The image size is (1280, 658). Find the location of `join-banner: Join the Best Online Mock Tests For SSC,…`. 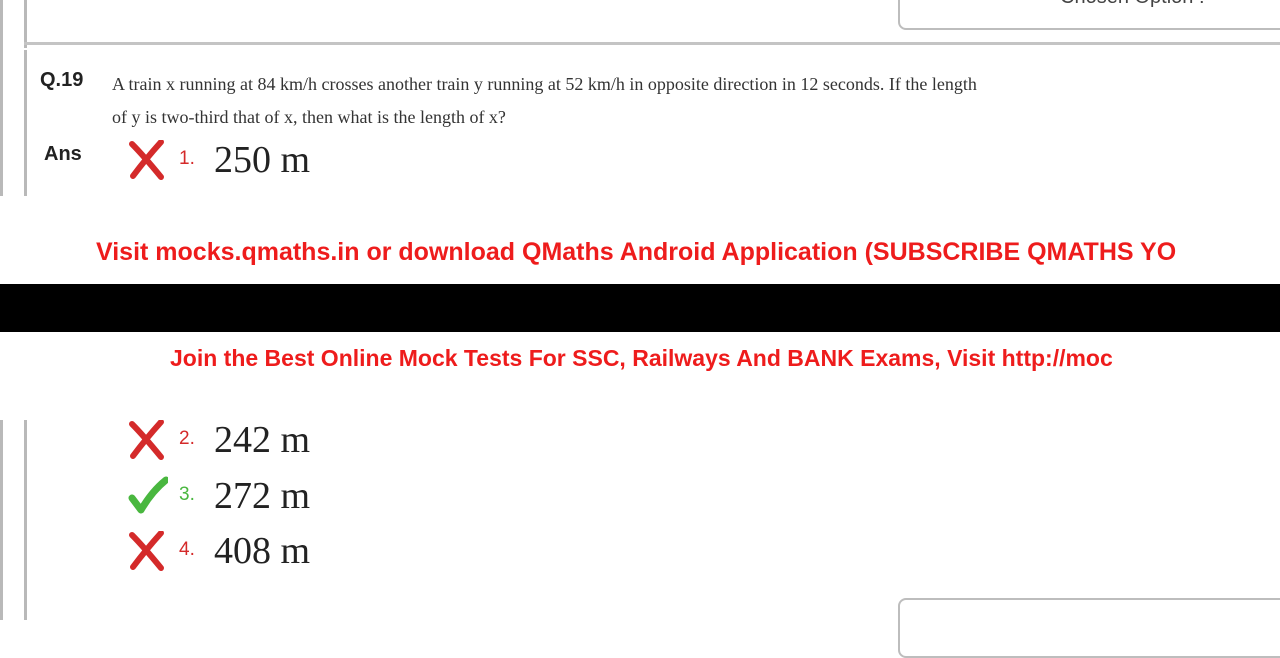

join-banner: Join the Best Online Mock Tests For SSC,… is located at coordinates (641, 358).